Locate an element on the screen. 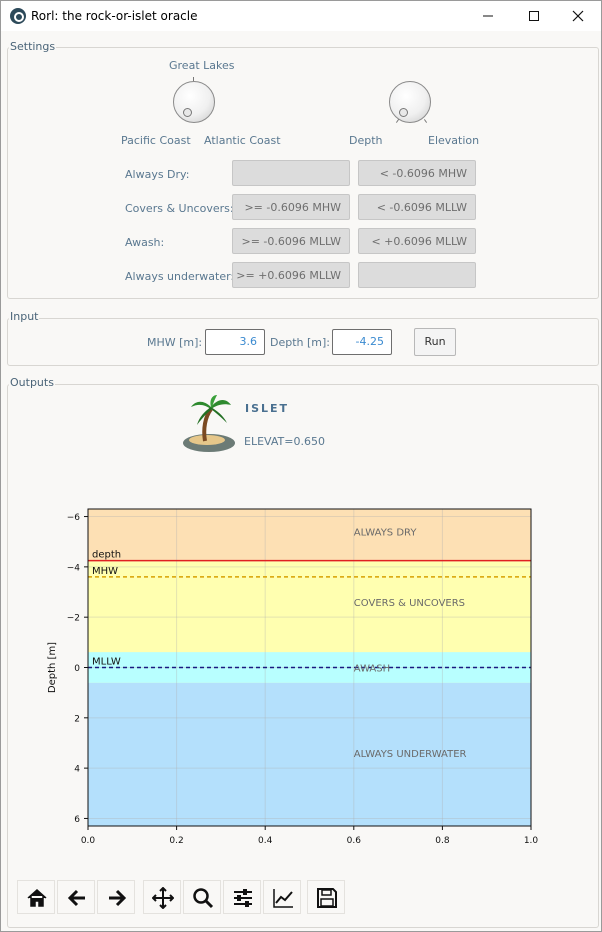 This screenshot has height=932, width=602. chart-line-label: MLLW is located at coordinates (106, 662).